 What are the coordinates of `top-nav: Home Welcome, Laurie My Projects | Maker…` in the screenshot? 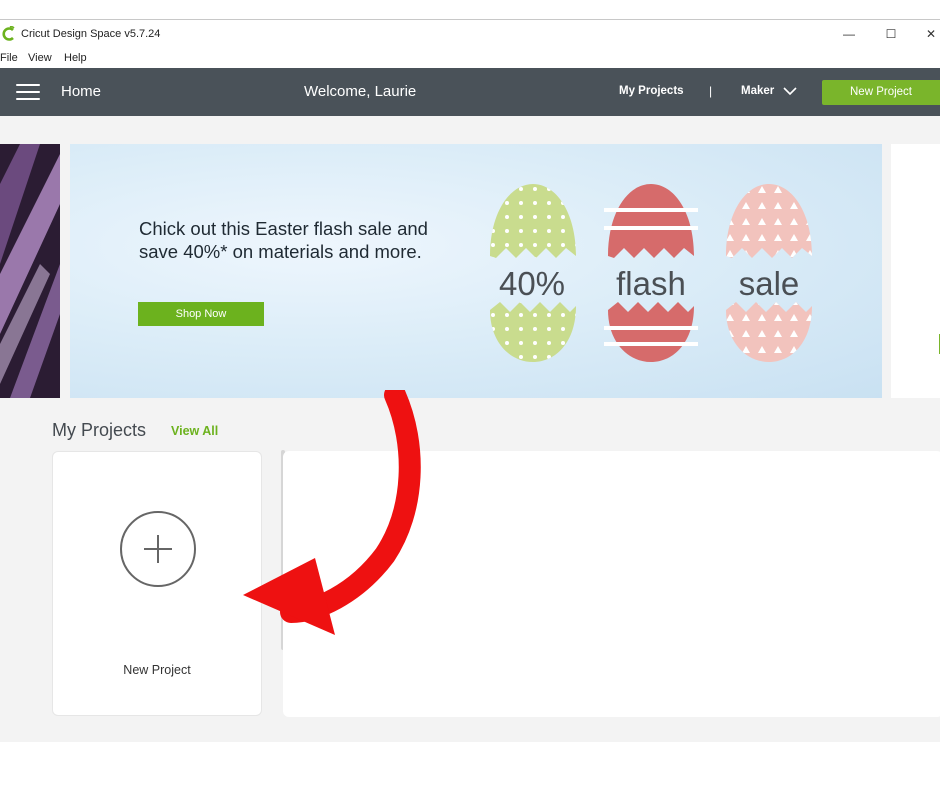 It's located at (470, 92).